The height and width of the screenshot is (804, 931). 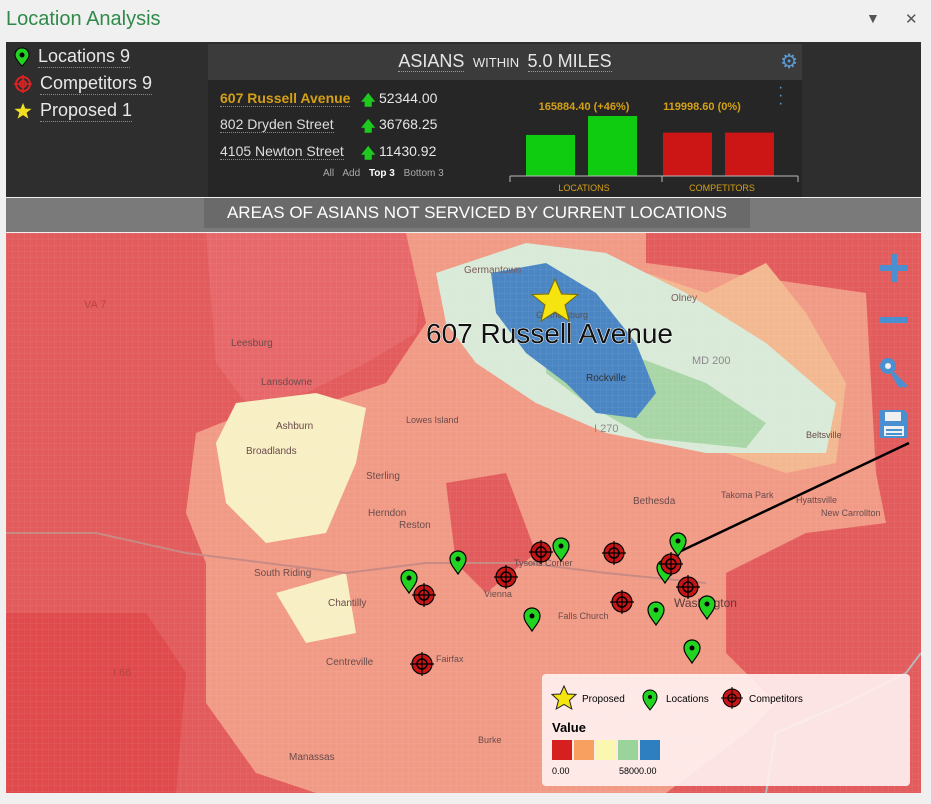 I want to click on ranking-row: 4105 Newton Street 🡅 11430.92, so click(x=360, y=155).